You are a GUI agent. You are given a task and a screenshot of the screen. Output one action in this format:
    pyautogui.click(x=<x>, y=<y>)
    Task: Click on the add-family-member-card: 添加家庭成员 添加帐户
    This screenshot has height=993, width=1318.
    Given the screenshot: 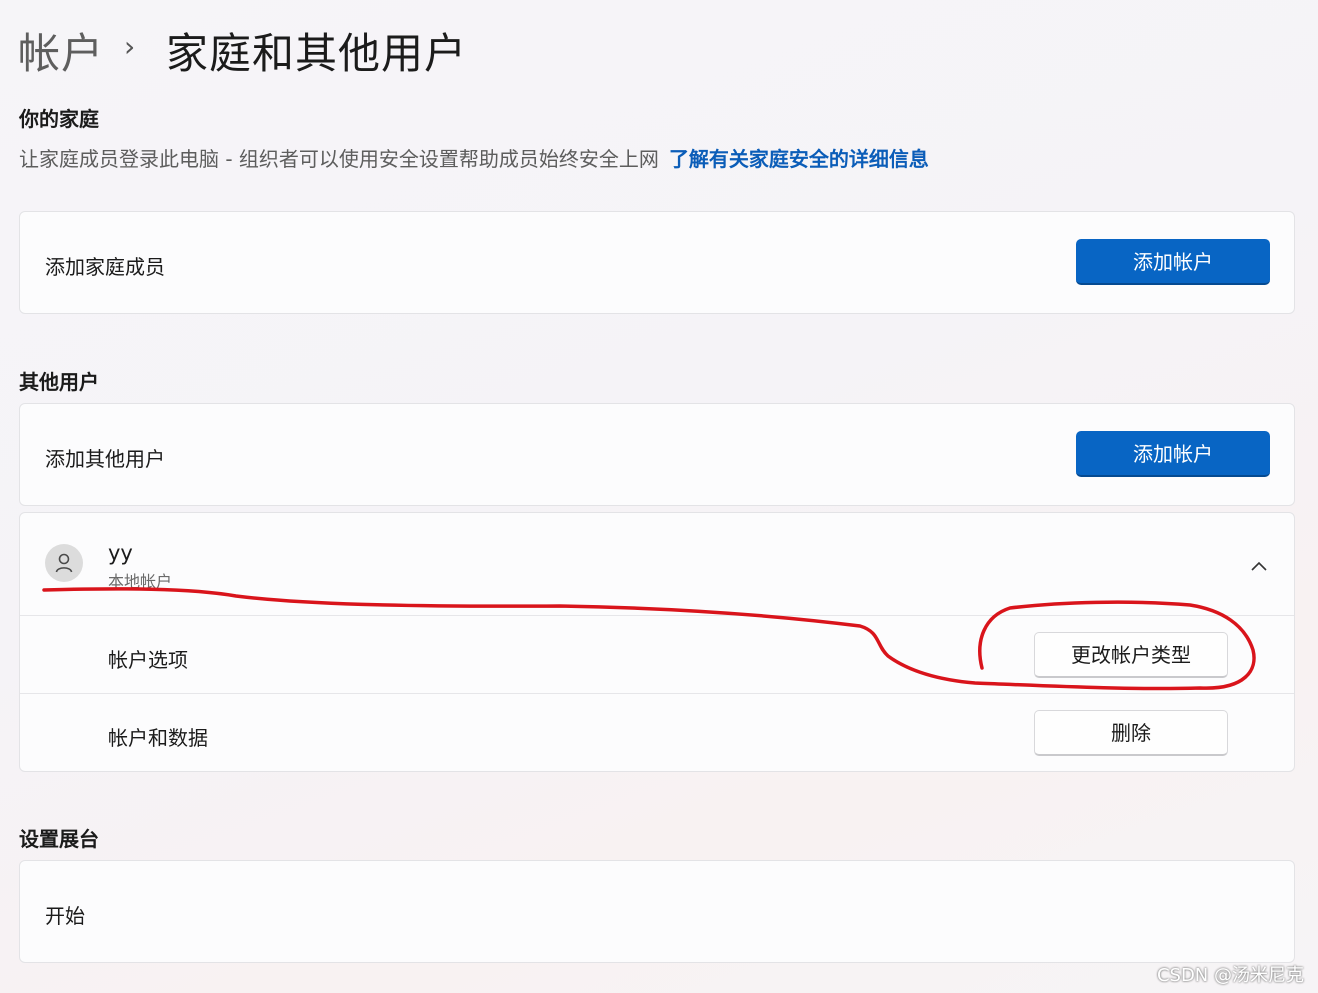 What is the action you would take?
    pyautogui.click(x=657, y=262)
    